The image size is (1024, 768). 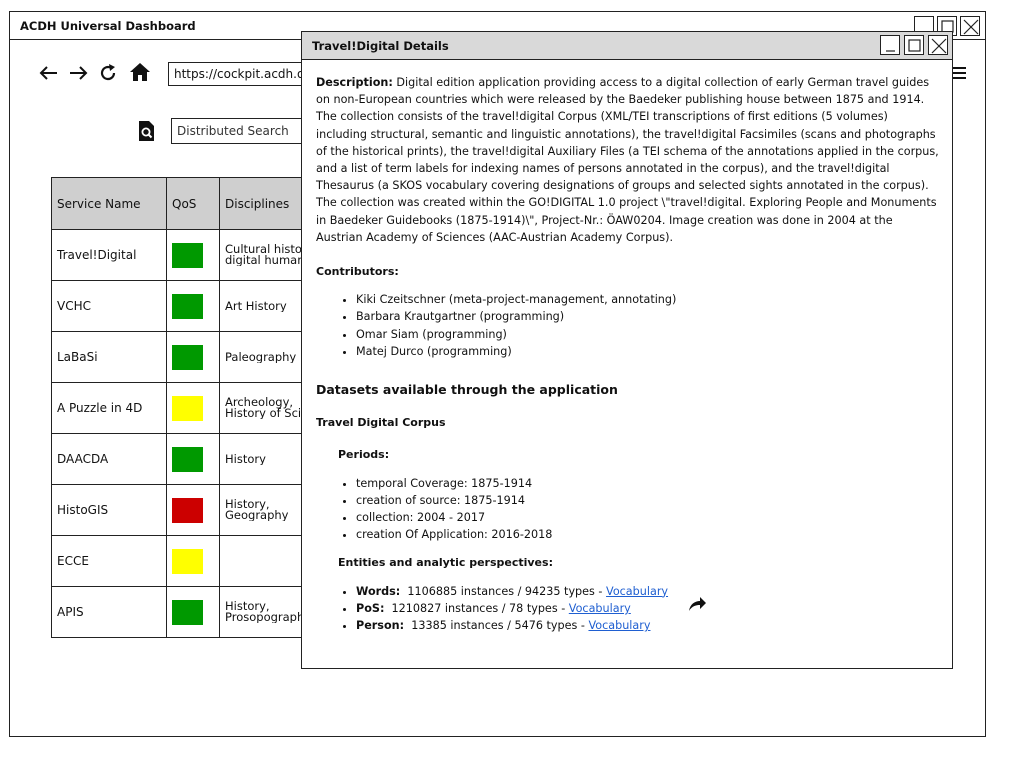 I want to click on service-name-cell: HistoGIS, so click(x=109, y=510).